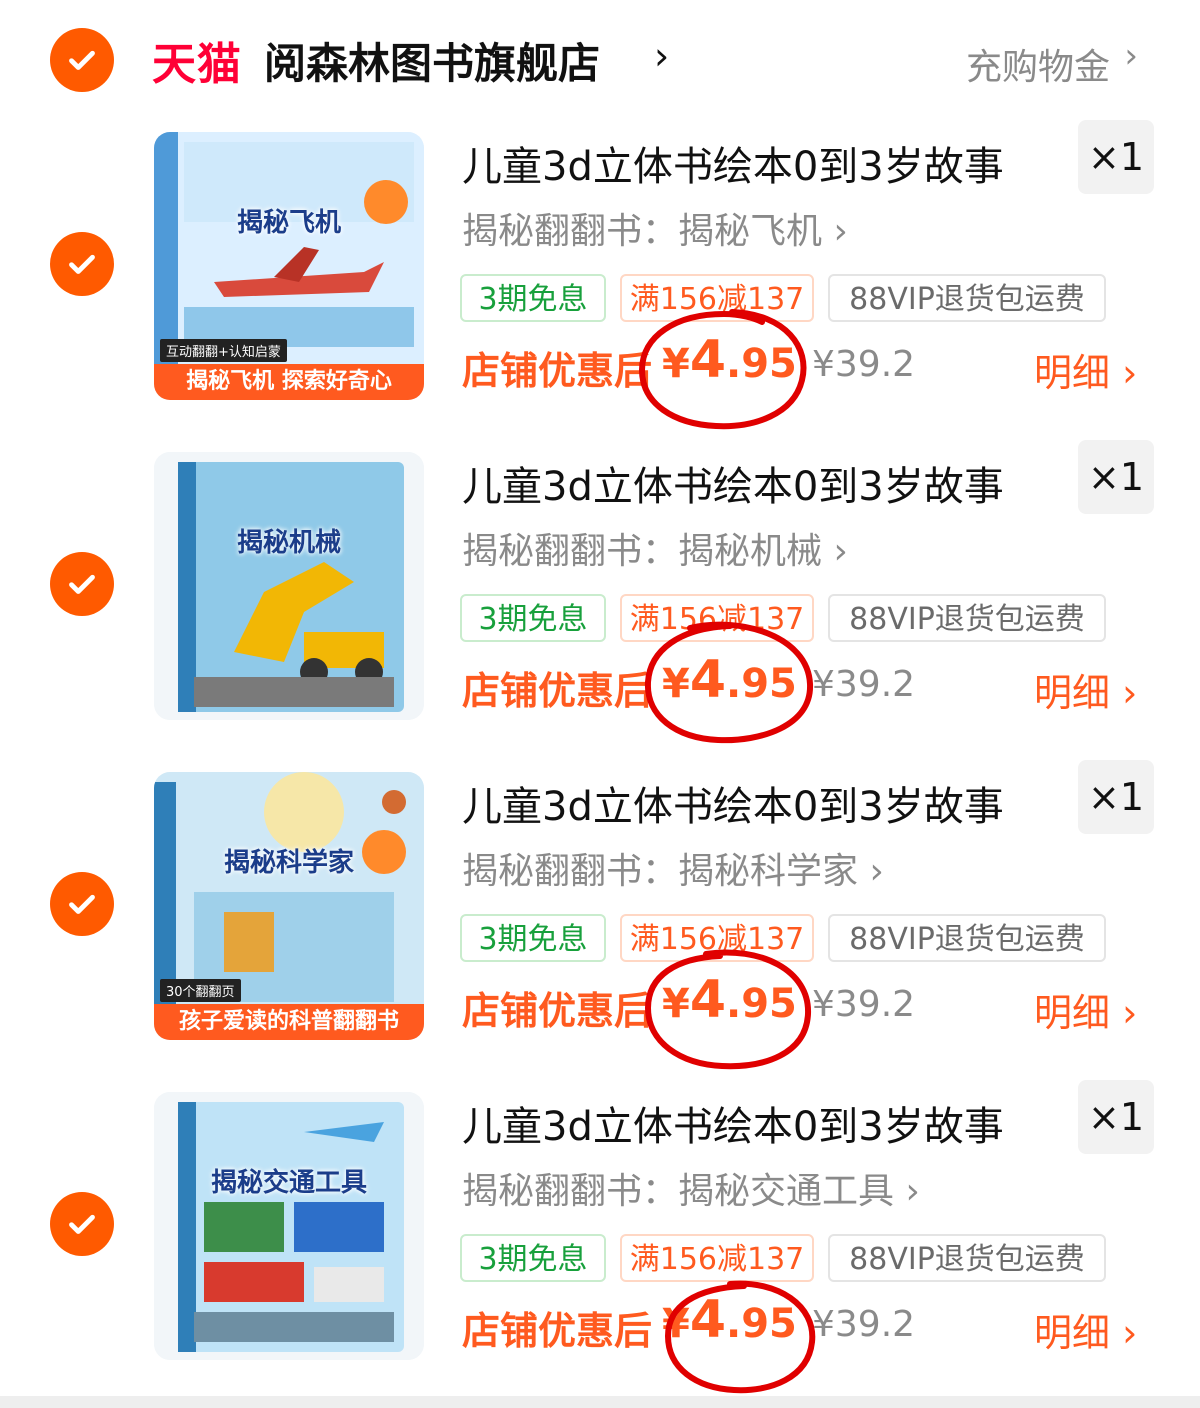 The image size is (1200, 1408). I want to click on product-thumbnail: 揭秘科学家 30个翻翻页 孩子爱读的科普翻翻书, so click(289, 906).